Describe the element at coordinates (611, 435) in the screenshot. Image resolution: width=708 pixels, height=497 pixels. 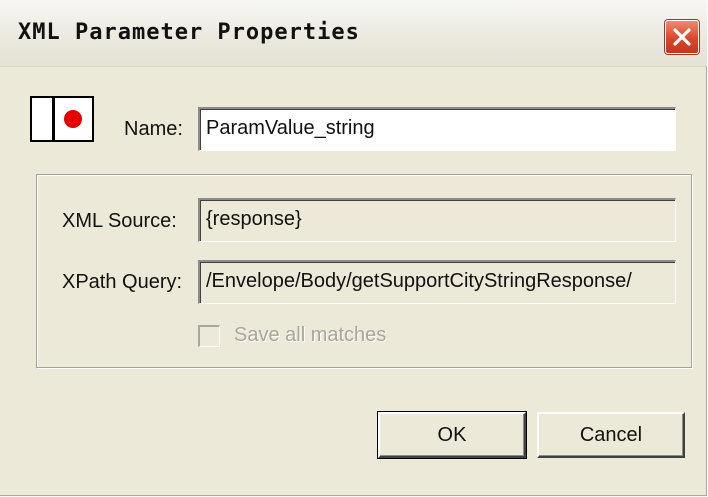
I see `cancel-button: Cancel` at that location.